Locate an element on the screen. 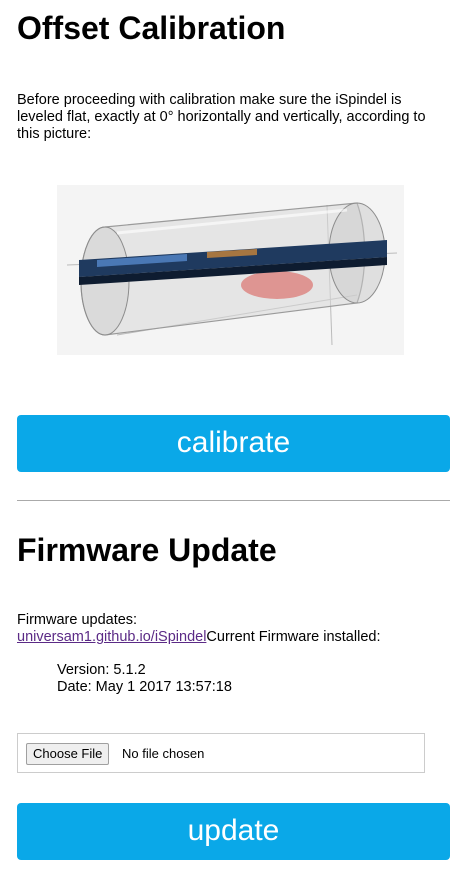 This screenshot has width=469, height=877. choose-file-button: Choose File is located at coordinates (68, 754).